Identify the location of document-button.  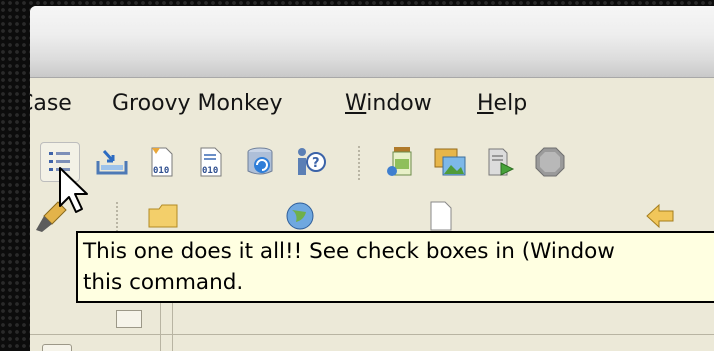
(440, 216).